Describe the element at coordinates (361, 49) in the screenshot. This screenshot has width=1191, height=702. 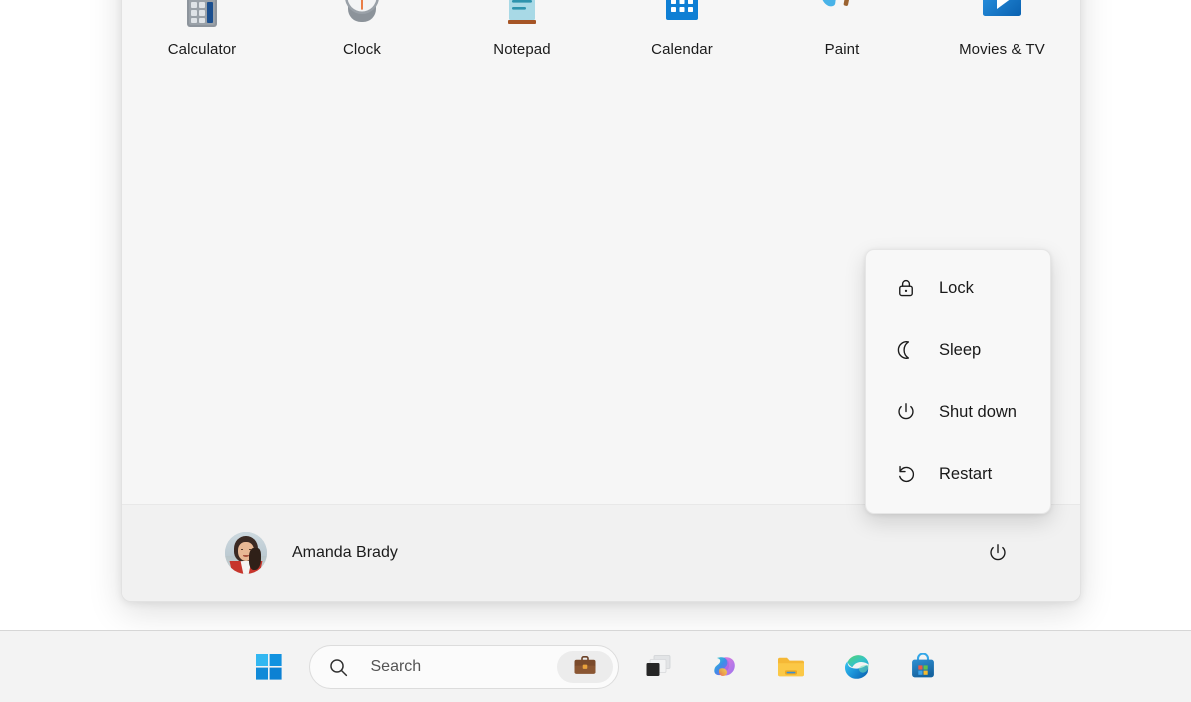
I see `app-label: Clock` at that location.